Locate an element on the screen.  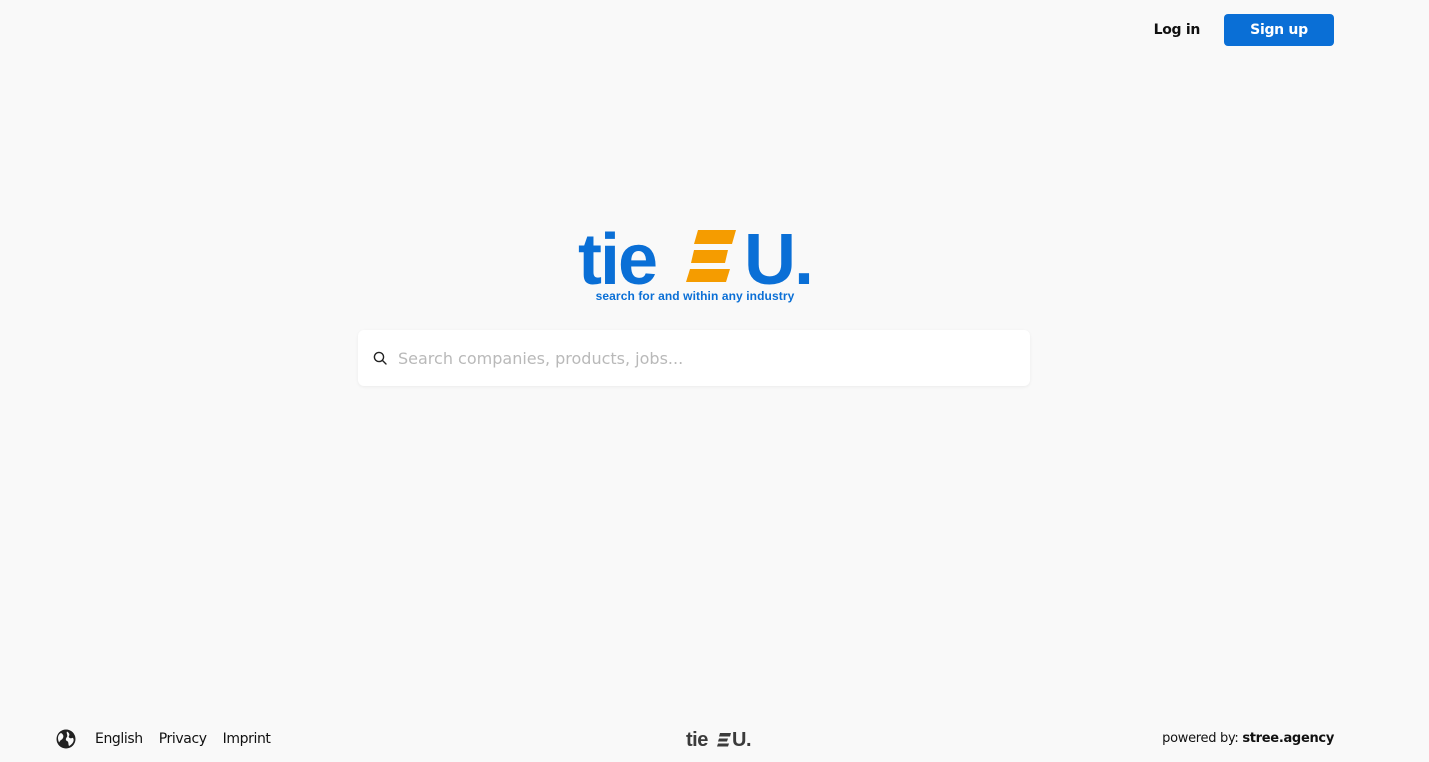
privacy-link: Privacy is located at coordinates (183, 739).